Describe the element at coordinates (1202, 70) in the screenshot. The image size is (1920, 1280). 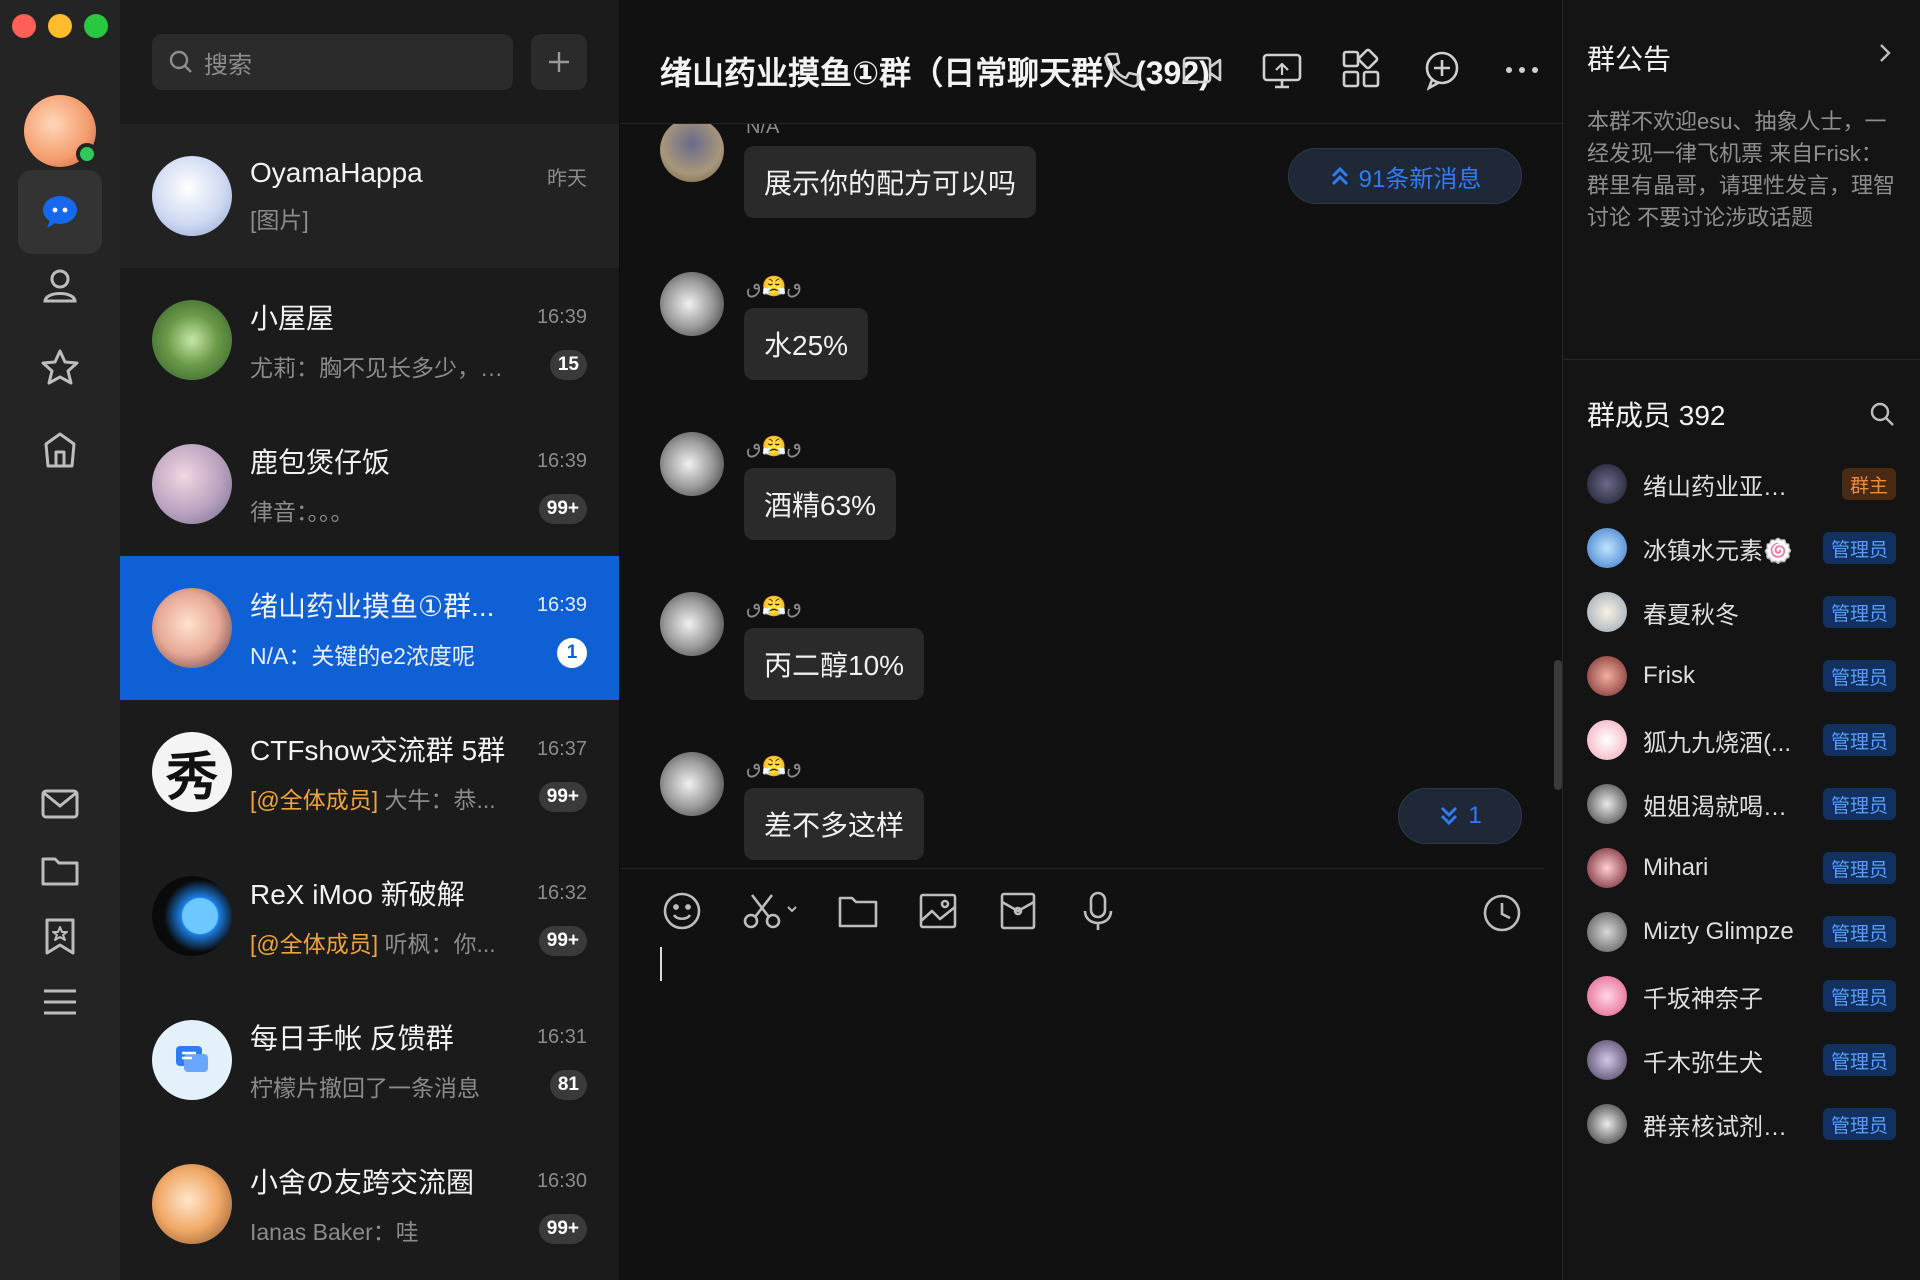
I see `video-call-icon` at that location.